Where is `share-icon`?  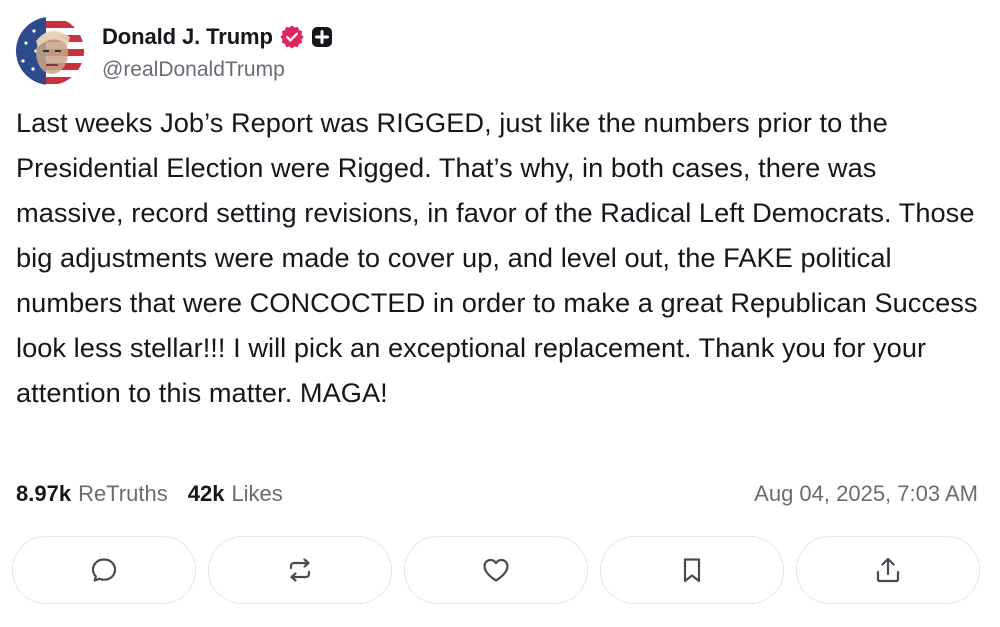 share-icon is located at coordinates (888, 570).